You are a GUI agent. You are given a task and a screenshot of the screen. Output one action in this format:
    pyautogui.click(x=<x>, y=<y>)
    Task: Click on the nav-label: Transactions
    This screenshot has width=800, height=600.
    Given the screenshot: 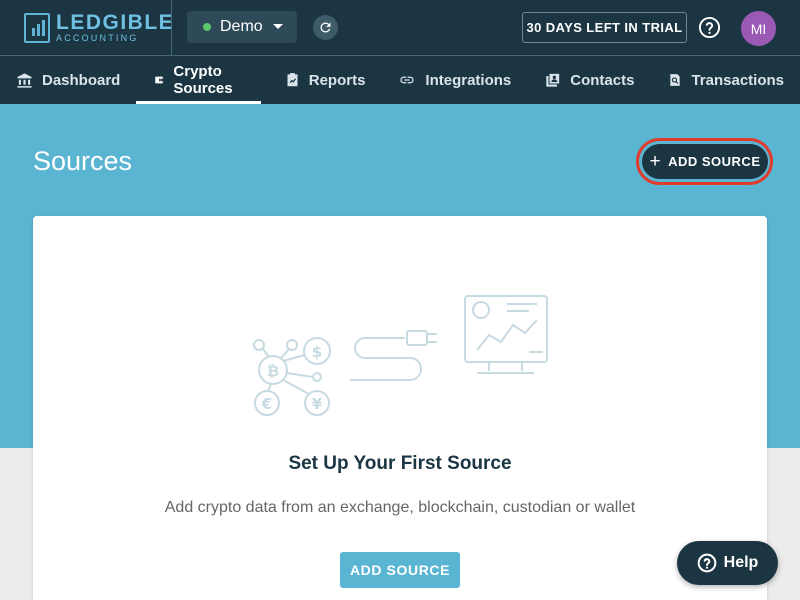 What is the action you would take?
    pyautogui.click(x=737, y=80)
    